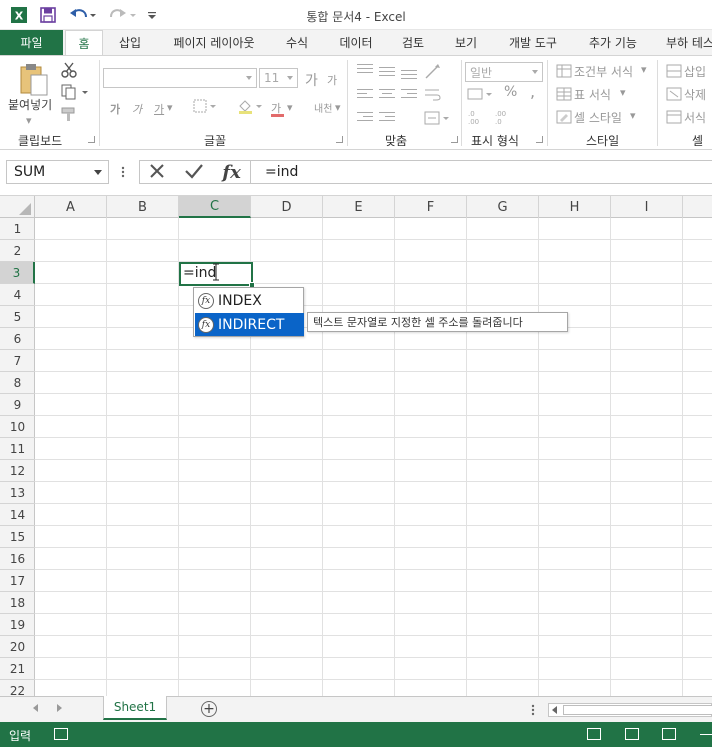 The image size is (712, 747). I want to click on column-header-e: E, so click(359, 207).